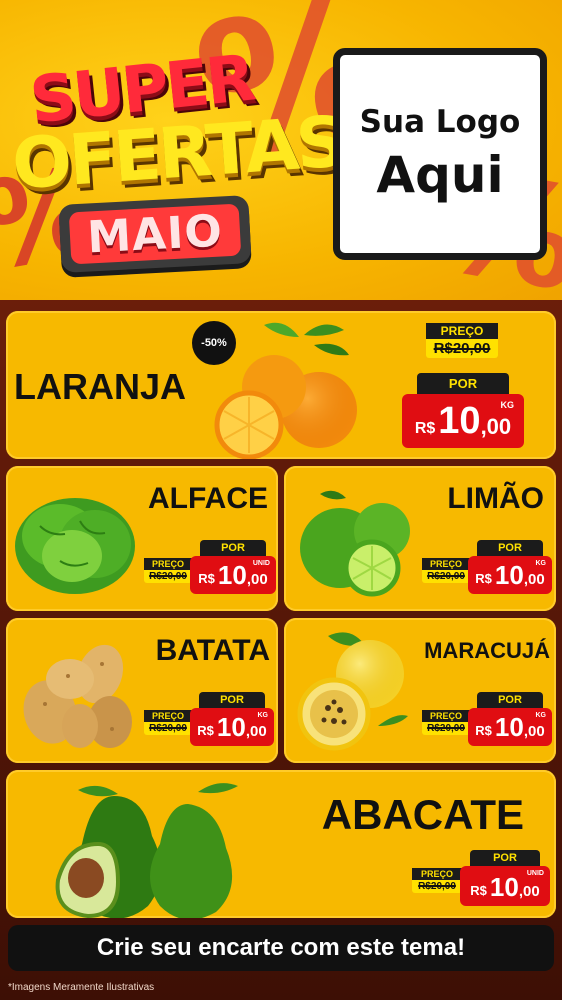 Image resolution: width=562 pixels, height=1000 pixels. What do you see at coordinates (212, 650) in the screenshot?
I see `product-name: BATATA` at bounding box center [212, 650].